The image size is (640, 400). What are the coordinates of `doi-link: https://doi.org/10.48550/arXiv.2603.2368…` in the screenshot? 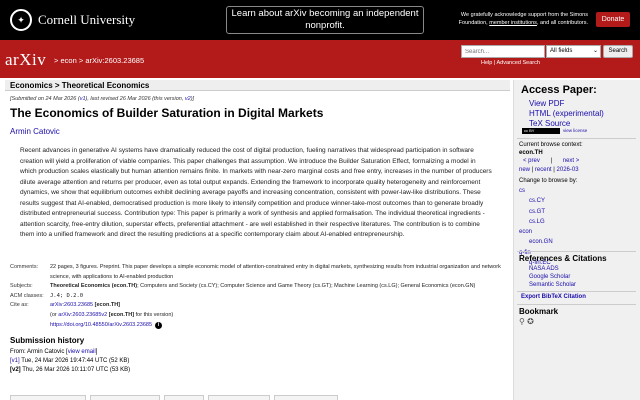 It's located at (101, 325).